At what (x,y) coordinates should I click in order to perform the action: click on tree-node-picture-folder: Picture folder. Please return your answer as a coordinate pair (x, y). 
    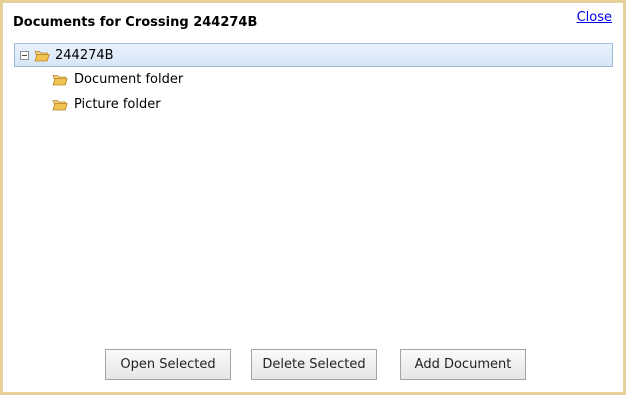
    Looking at the image, I should click on (313, 104).